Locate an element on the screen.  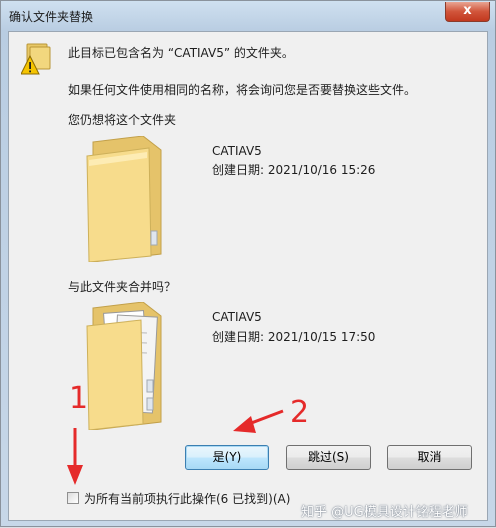
annotation-arrows is located at coordinates (175, 447).